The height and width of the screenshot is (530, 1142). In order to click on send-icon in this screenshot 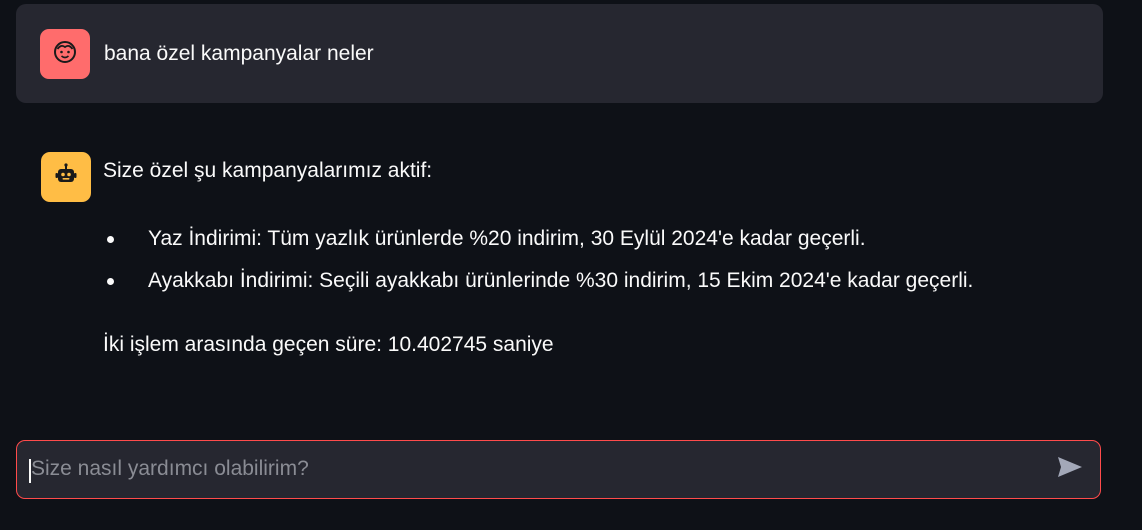, I will do `click(1070, 469)`.